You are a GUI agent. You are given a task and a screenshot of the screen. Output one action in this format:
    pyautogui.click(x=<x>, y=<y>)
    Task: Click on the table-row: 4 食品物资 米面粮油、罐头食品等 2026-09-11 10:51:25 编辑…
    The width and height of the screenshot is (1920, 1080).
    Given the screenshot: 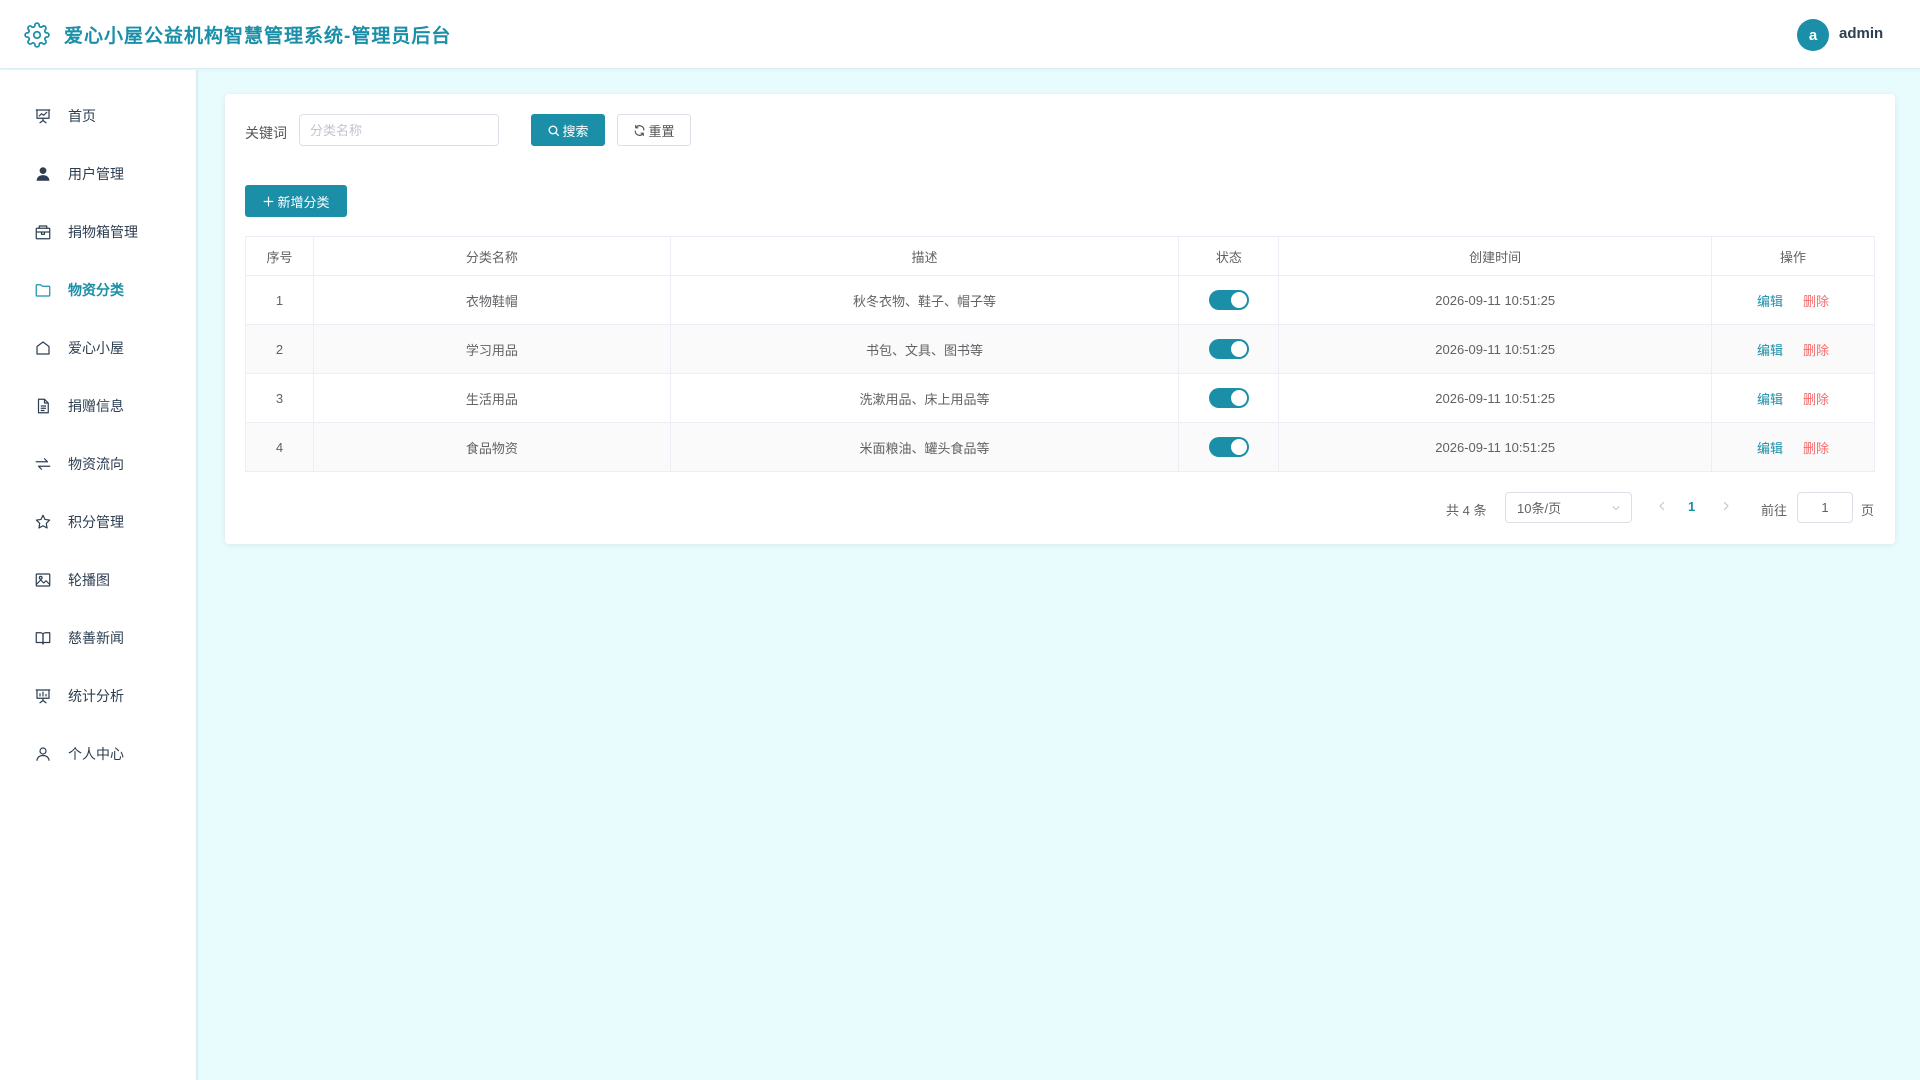 What is the action you would take?
    pyautogui.click(x=1060, y=447)
    